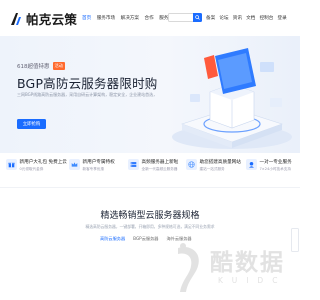 The width and height of the screenshot is (320, 300). I want to click on watermark-text: 酷数据, so click(247, 263).